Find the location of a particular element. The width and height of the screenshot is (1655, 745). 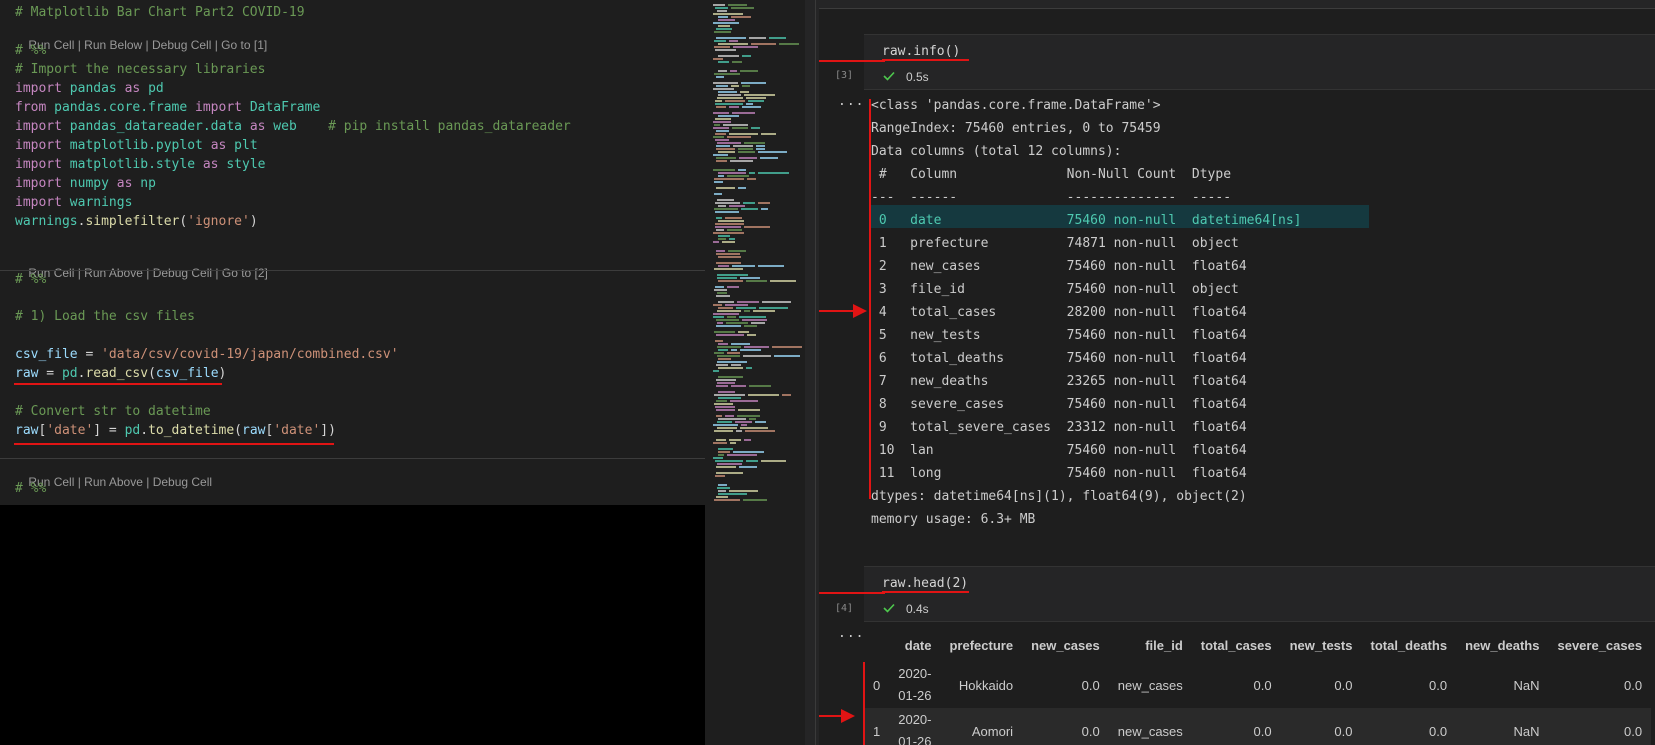

table-cell: Hokkaido is located at coordinates (986, 685).